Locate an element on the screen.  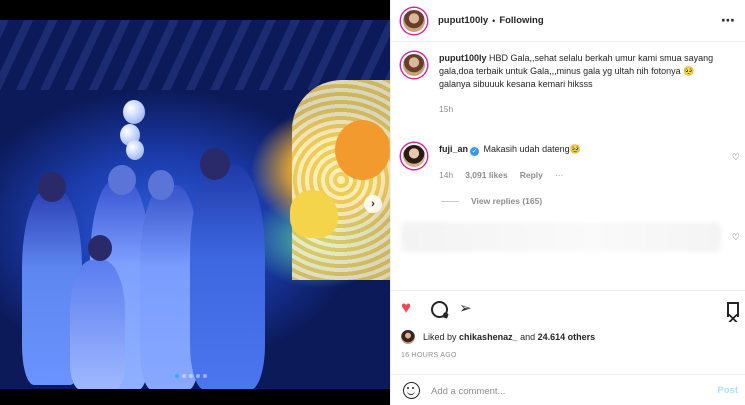
balloon-arch is located at coordinates (341, 180).